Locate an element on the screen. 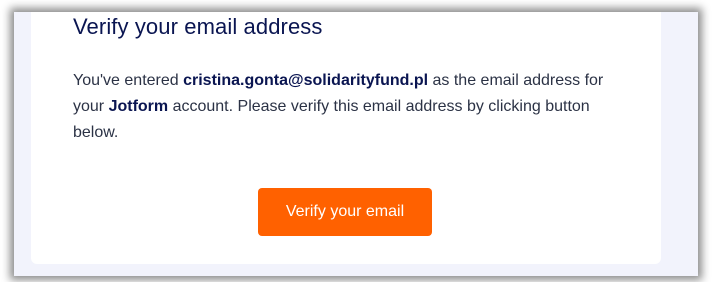 This screenshot has height=282, width=716. message-intro: You've entered is located at coordinates (128, 80).